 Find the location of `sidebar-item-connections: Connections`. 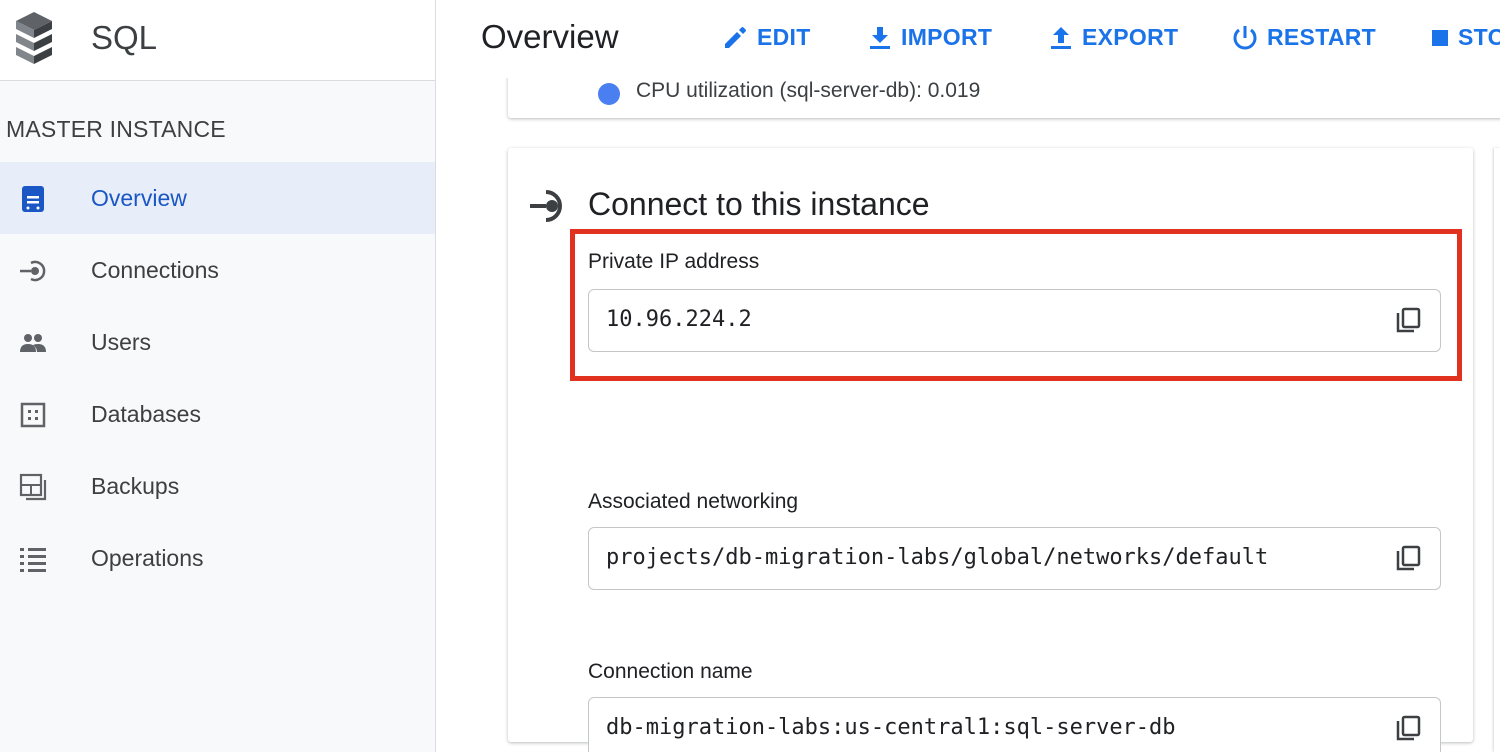

sidebar-item-connections: Connections is located at coordinates (217, 270).